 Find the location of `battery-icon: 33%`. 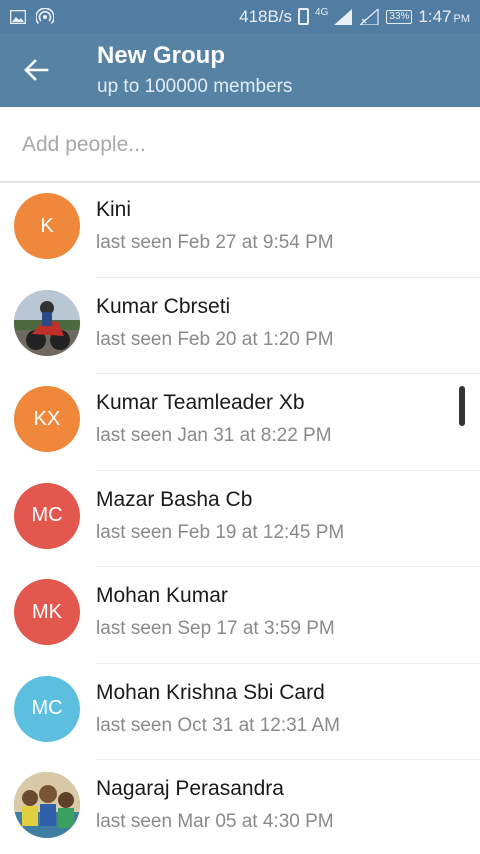

battery-icon: 33% is located at coordinates (399, 16).